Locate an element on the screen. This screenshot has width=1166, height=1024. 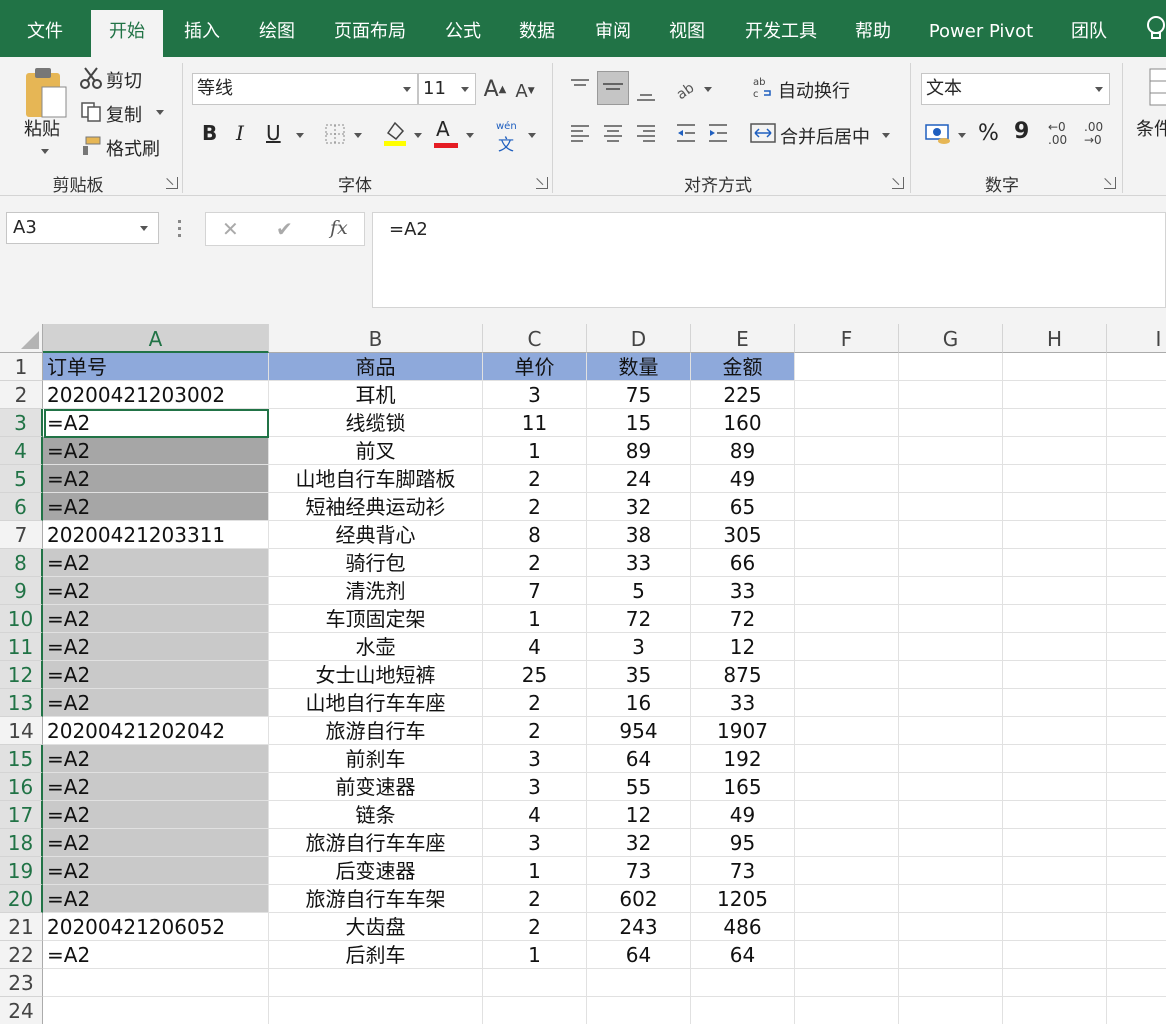
cell-F9 is located at coordinates (847, 591).